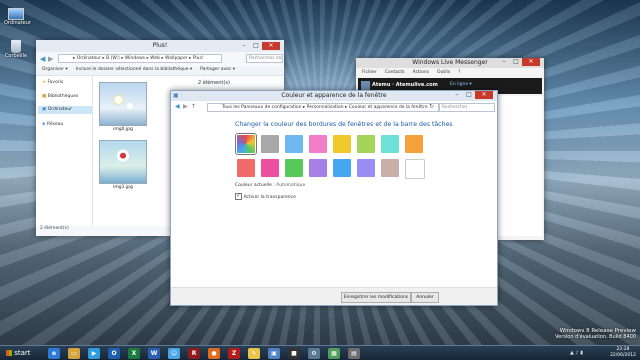 The height and width of the screenshot is (360, 640). Describe the element at coordinates (9, 353) in the screenshot. I see `windows-logo-icon` at that location.